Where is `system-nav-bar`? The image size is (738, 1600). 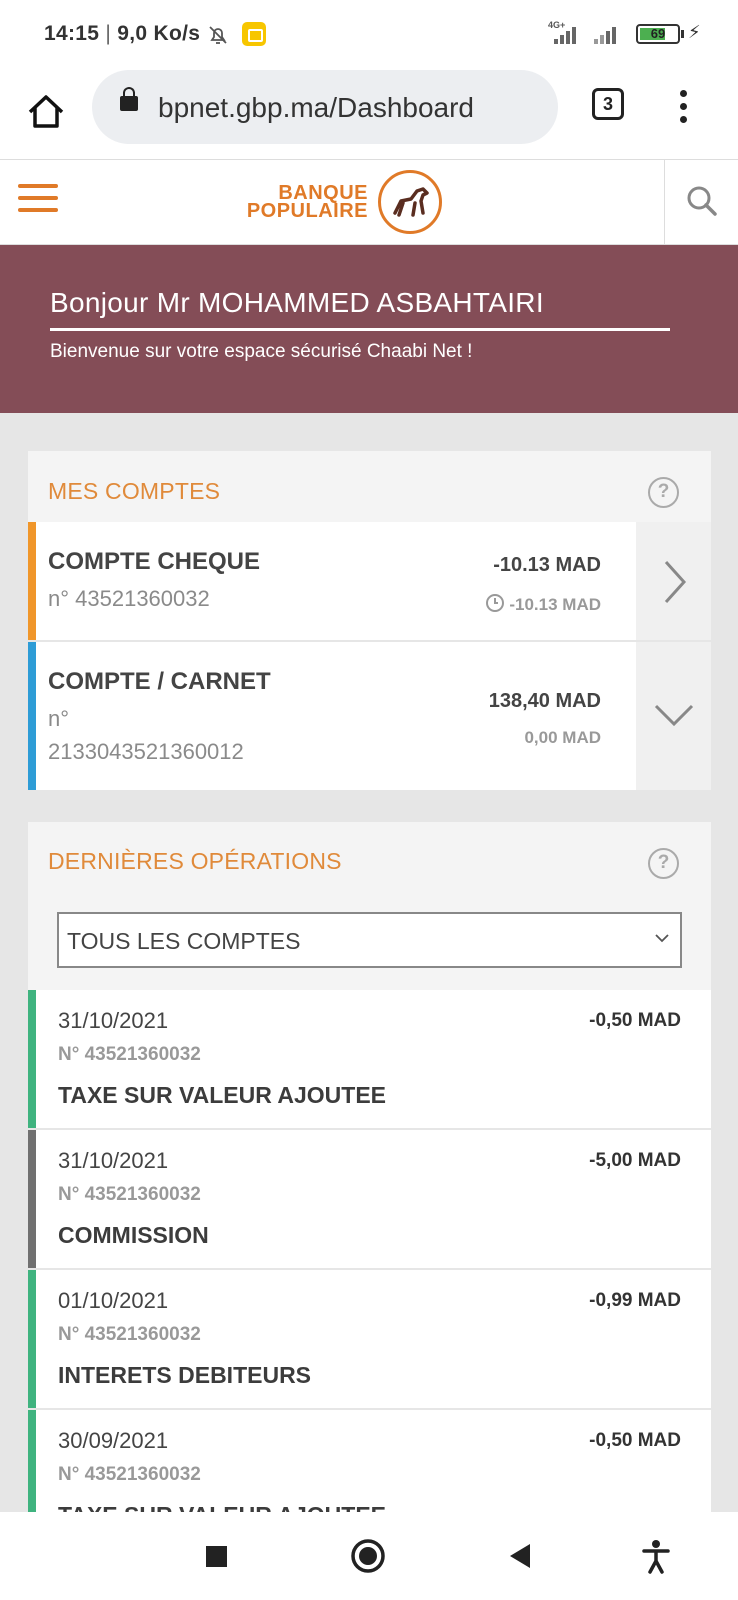
system-nav-bar is located at coordinates (369, 1556).